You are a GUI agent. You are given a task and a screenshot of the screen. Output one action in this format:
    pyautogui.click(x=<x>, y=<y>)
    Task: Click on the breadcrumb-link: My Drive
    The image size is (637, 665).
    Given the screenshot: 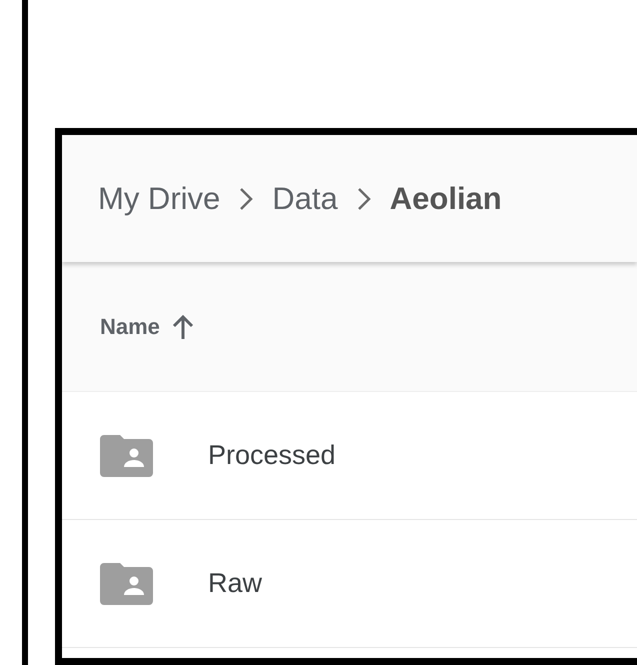 What is the action you would take?
    pyautogui.click(x=159, y=198)
    